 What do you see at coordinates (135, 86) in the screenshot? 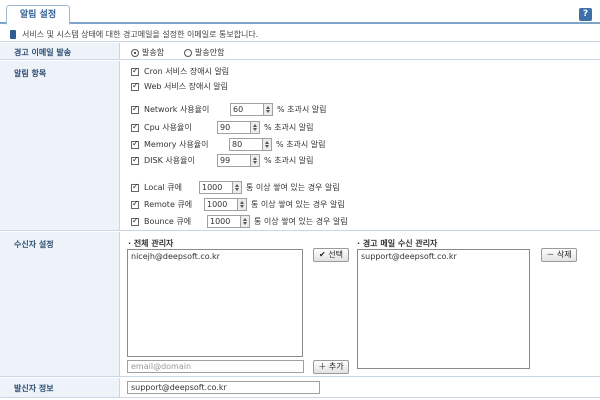
I see `checkbox-web` at bounding box center [135, 86].